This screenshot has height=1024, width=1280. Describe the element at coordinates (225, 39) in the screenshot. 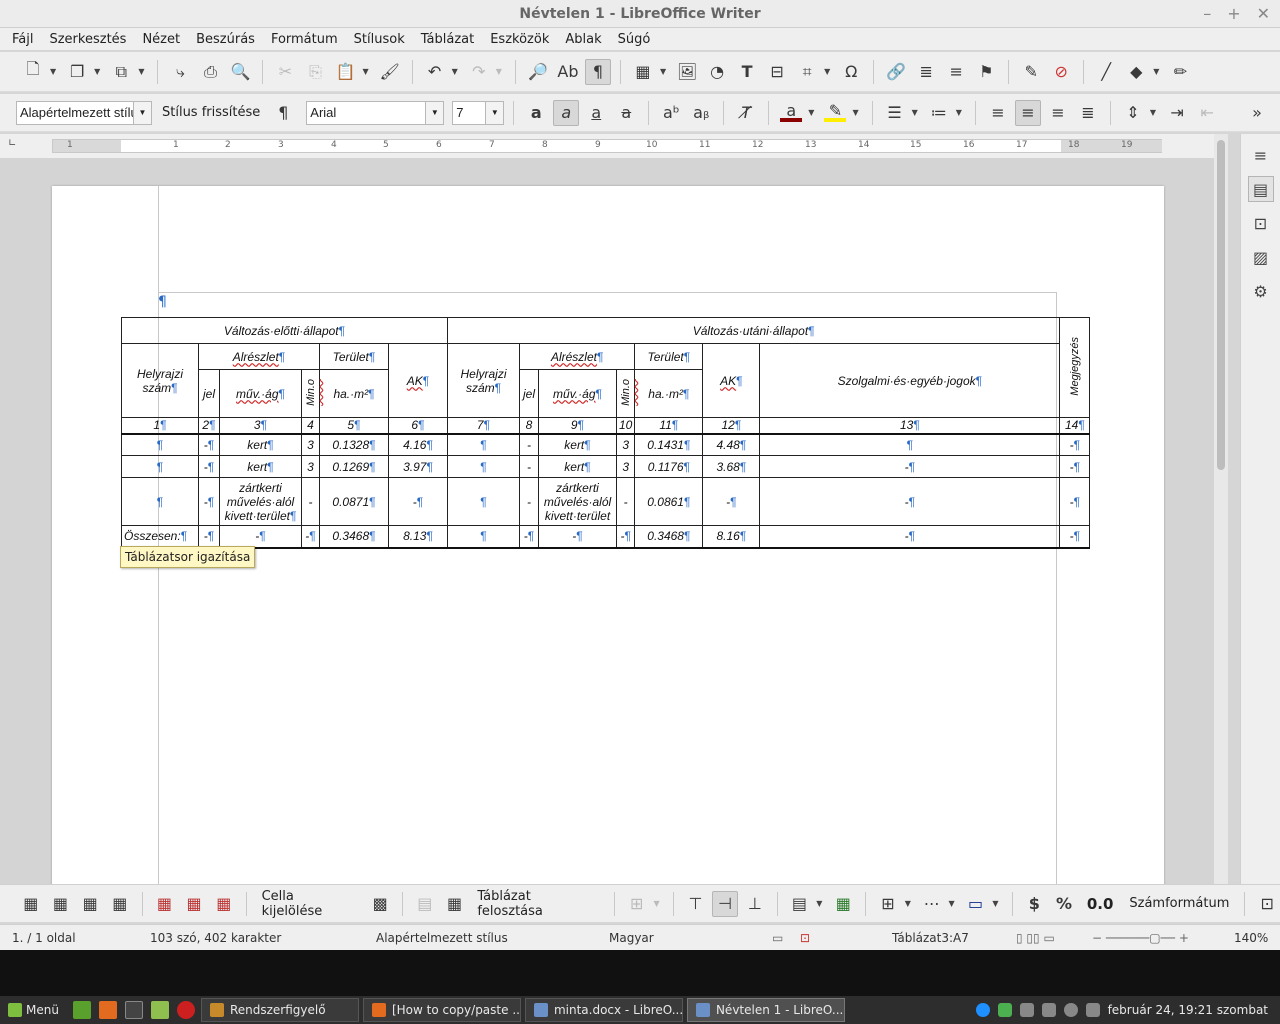

I see `menu-insert: Beszúrás` at that location.